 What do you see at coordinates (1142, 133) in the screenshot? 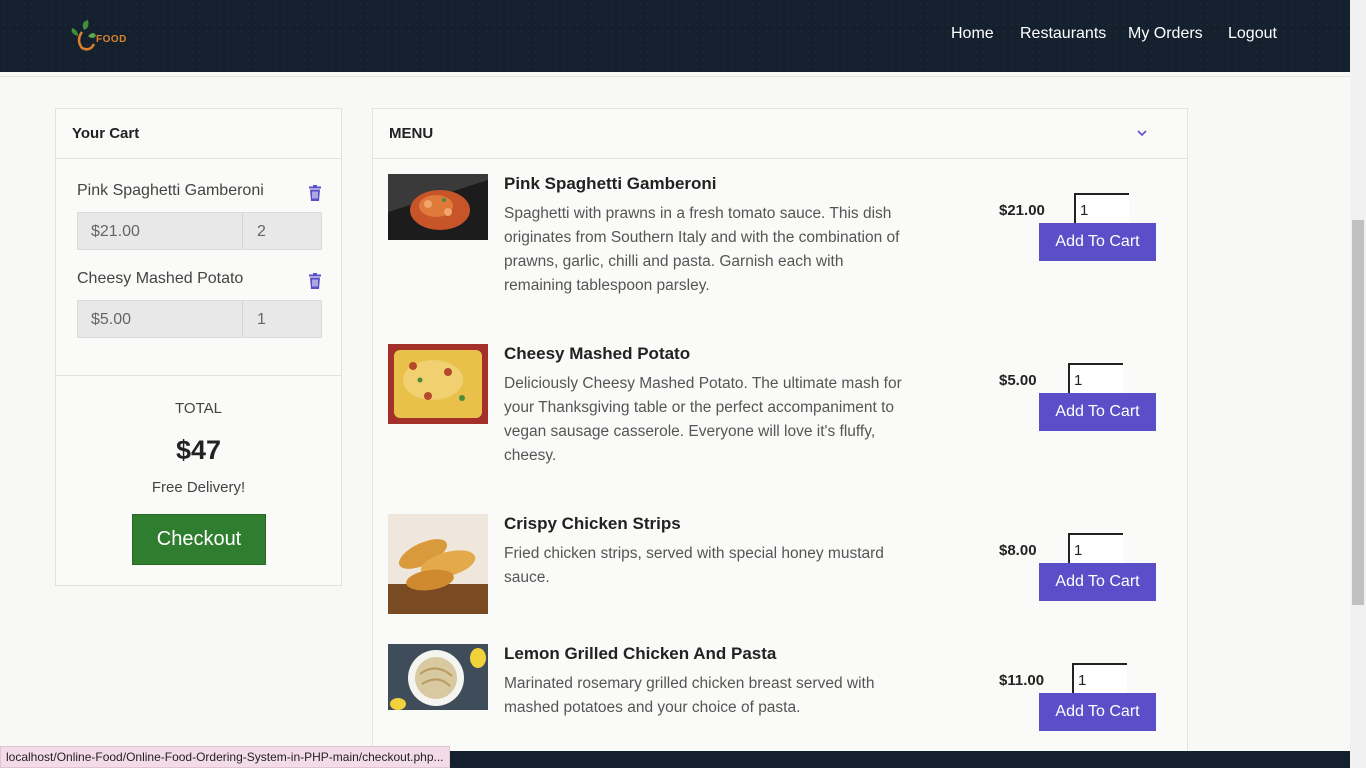
I see `chevron-down-icon` at bounding box center [1142, 133].